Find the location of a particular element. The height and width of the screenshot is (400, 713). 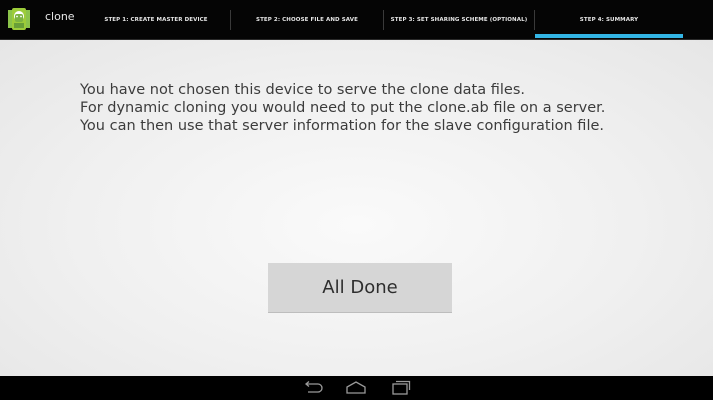

app-title: clone is located at coordinates (60, 16).